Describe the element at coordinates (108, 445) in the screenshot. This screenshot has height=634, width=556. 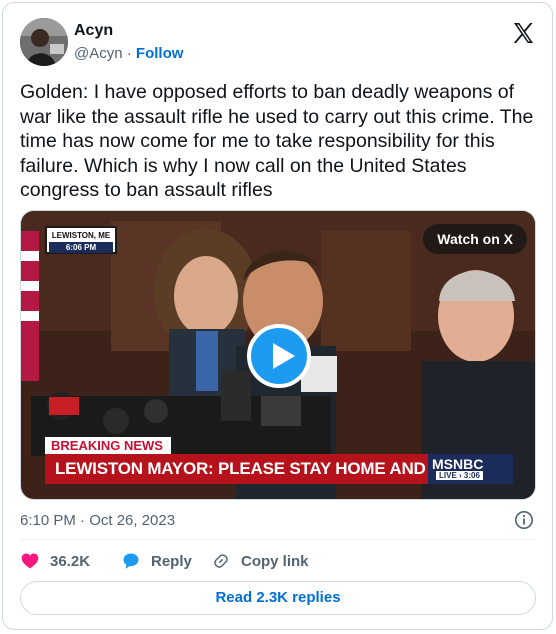
I see `breaking-news-label: BREAKING NEWS` at that location.